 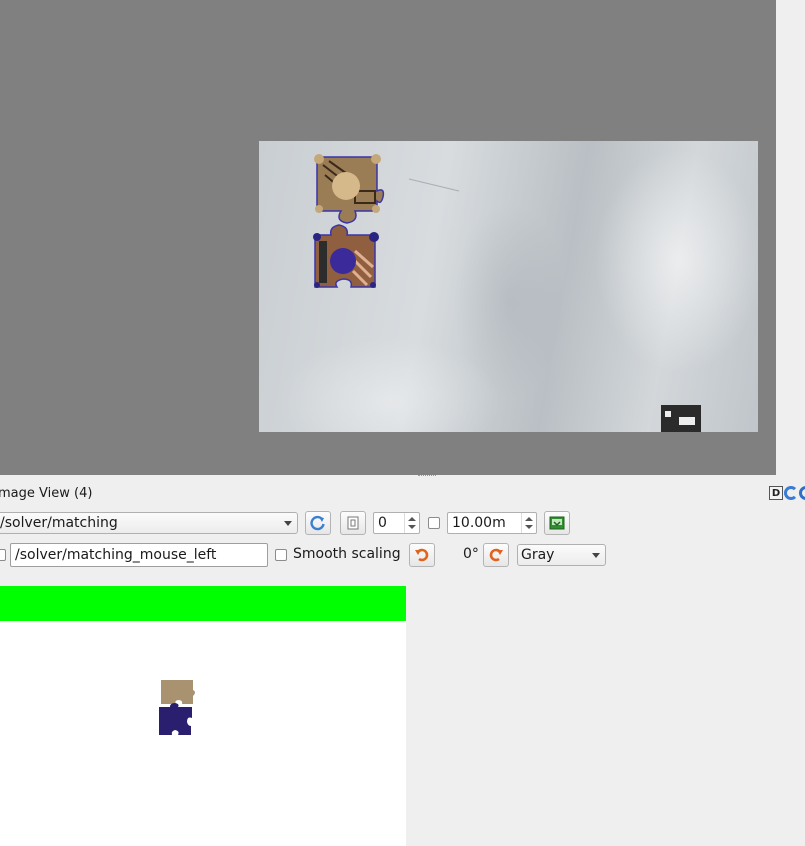 I want to click on colormap-value: Gray, so click(x=538, y=555).